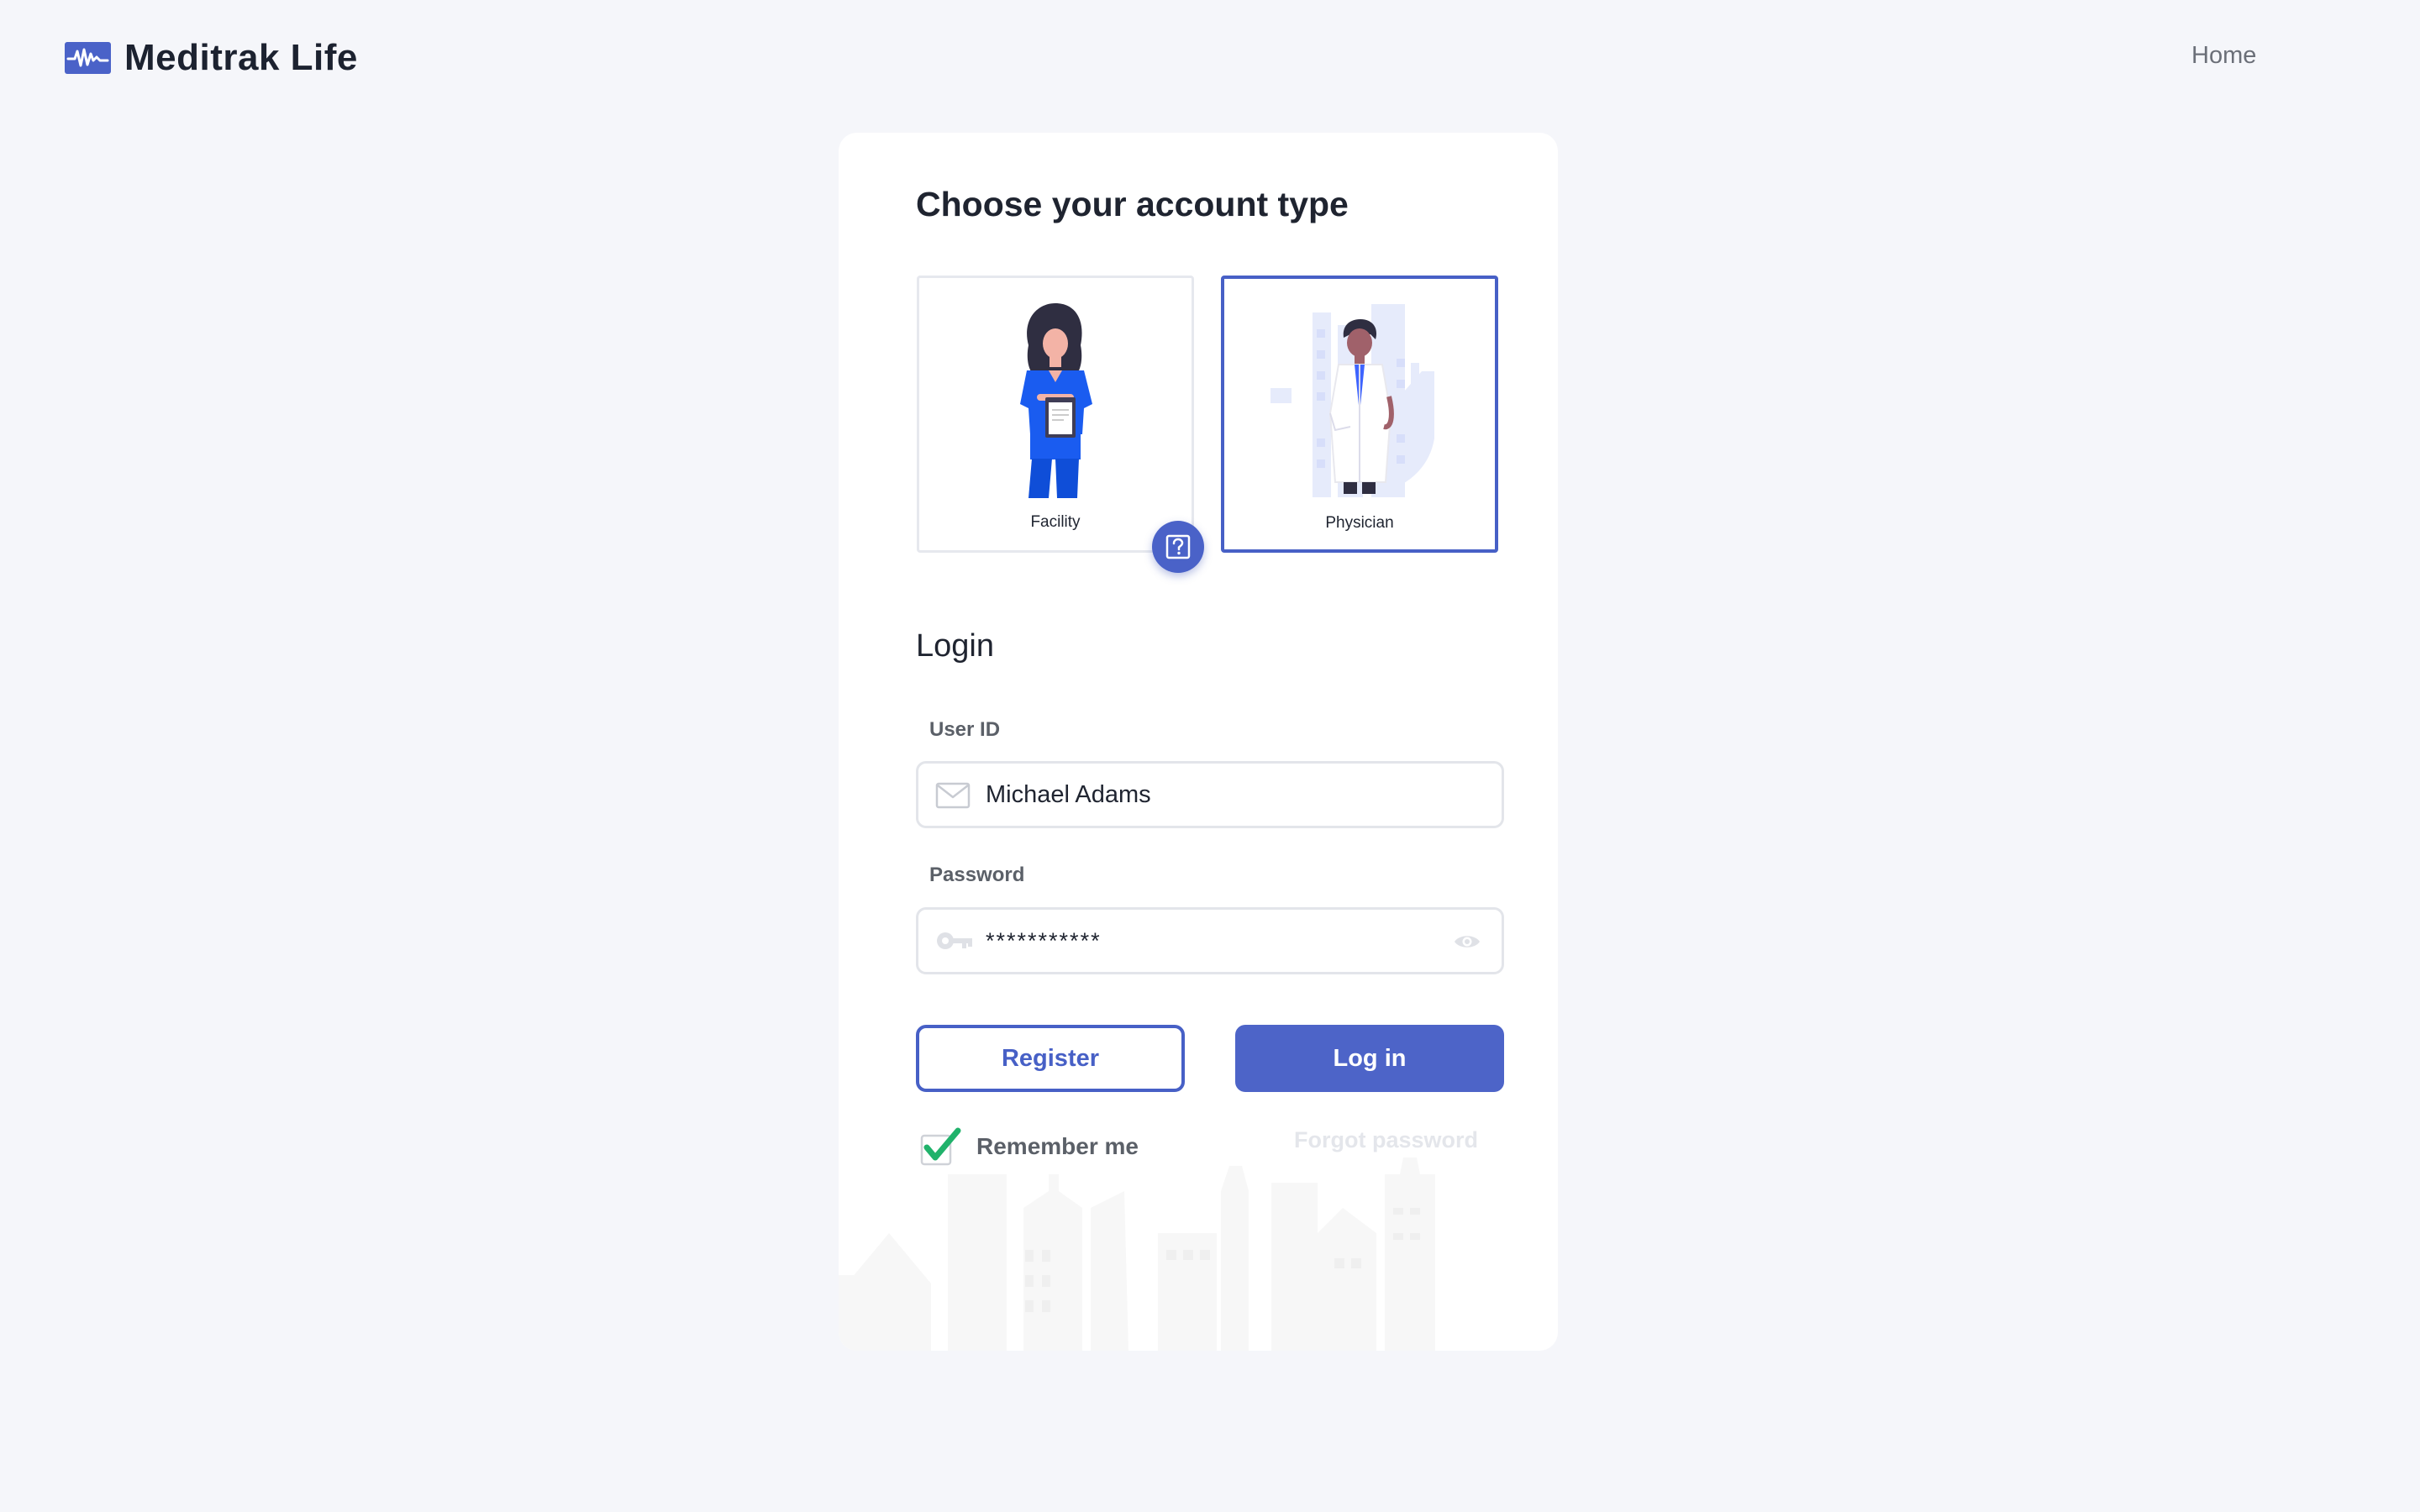 The width and height of the screenshot is (2420, 1512). I want to click on checkmark-icon, so click(940, 1146).